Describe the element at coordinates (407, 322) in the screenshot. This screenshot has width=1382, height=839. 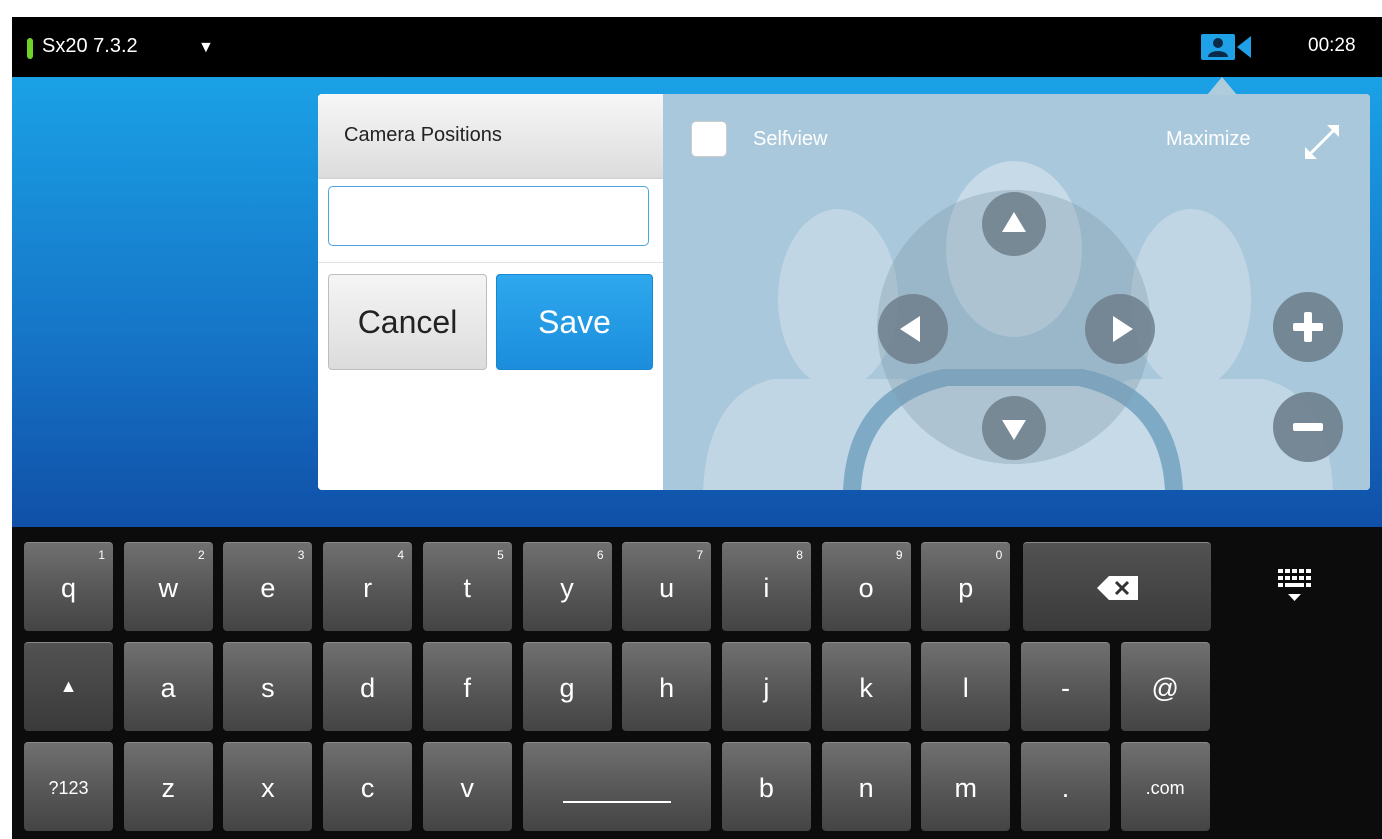
I see `cancel-button: Cancel` at that location.